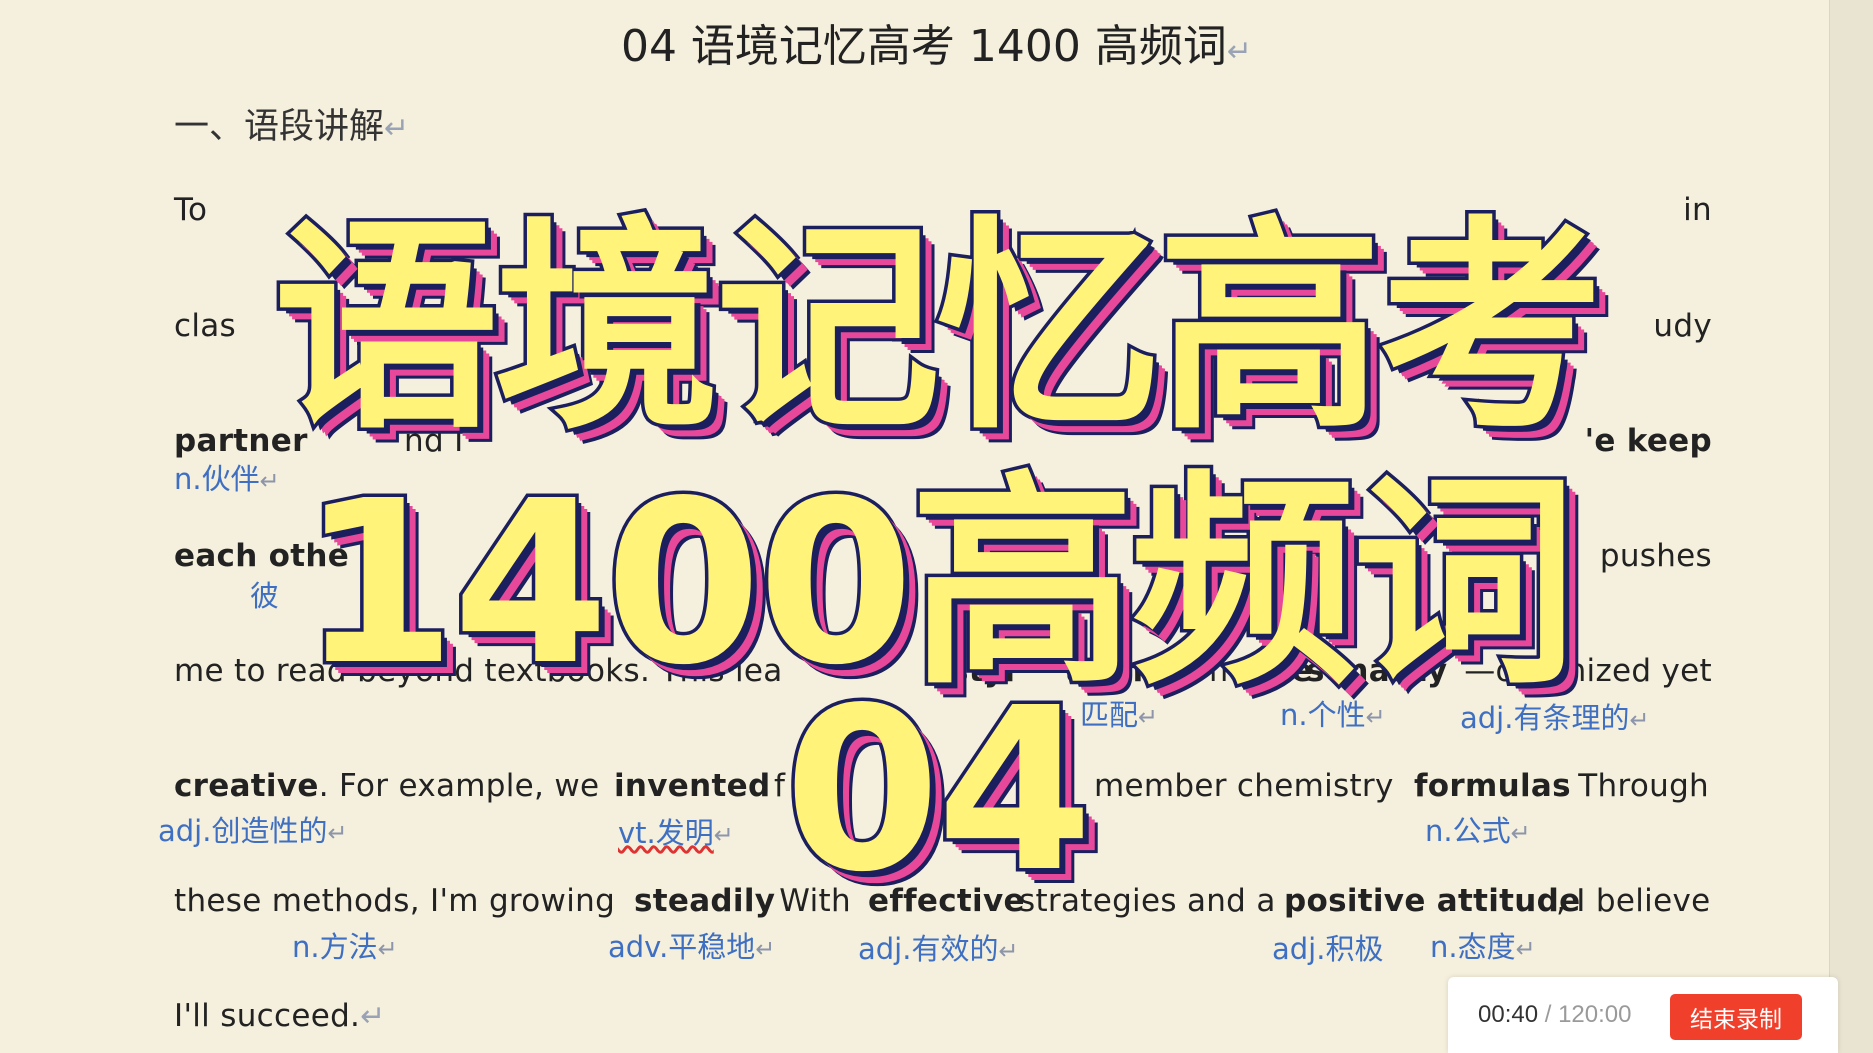  I want to click on overlay-title-line-3: 04, so click(938, 791).